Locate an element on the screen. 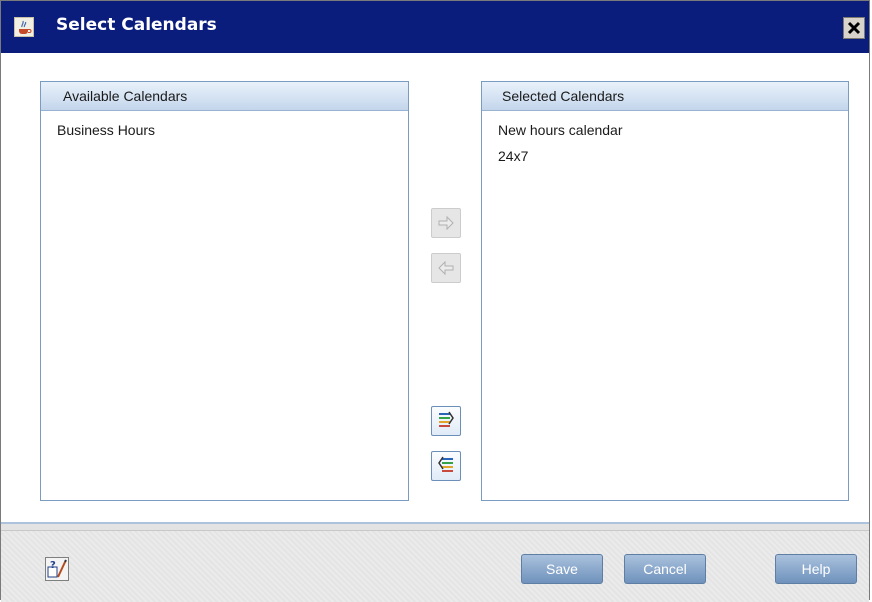  help-button: Help is located at coordinates (816, 569).